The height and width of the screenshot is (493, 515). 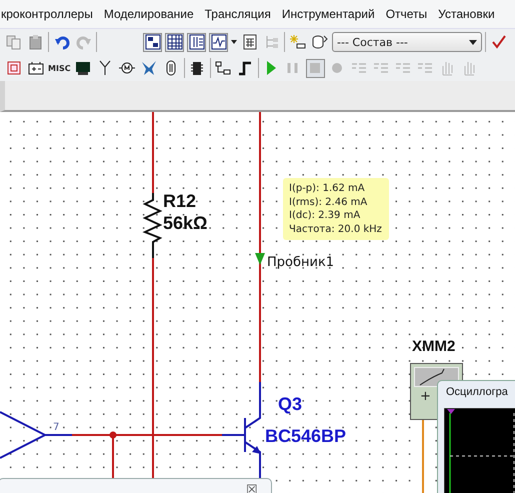 What do you see at coordinates (407, 42) in the screenshot?
I see `component-dropdown: --- Состав ---` at bounding box center [407, 42].